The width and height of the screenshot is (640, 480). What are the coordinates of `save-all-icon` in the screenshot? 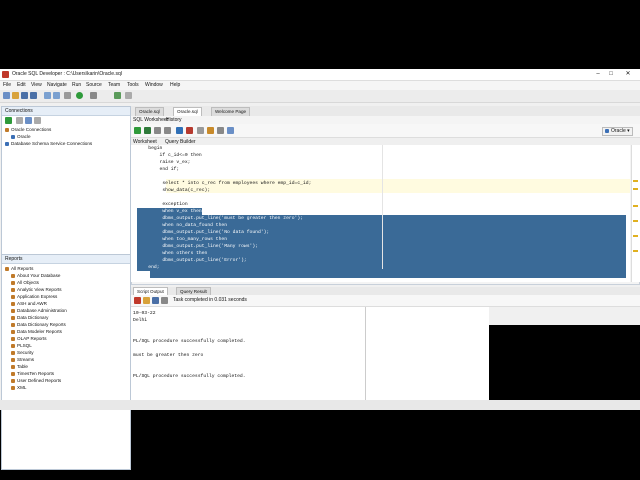 It's located at (33, 95).